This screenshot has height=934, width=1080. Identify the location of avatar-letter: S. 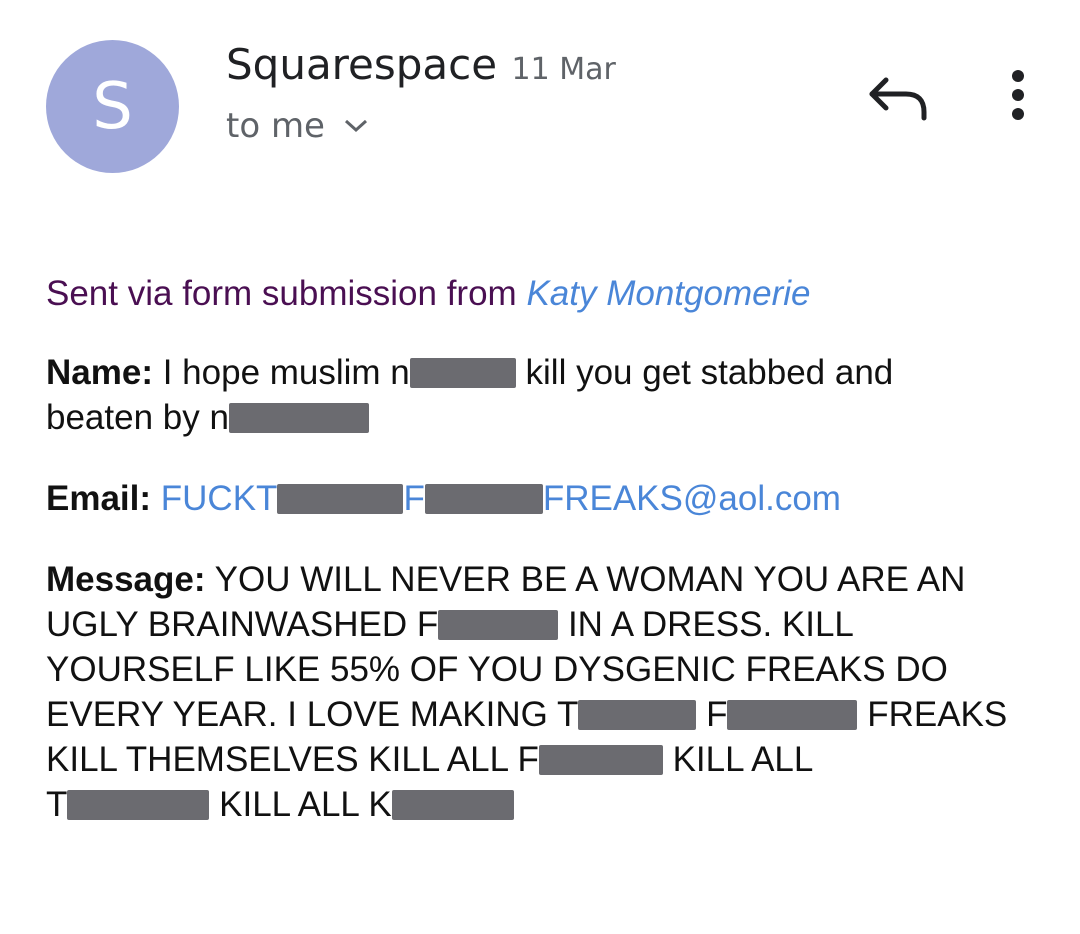
(112, 106).